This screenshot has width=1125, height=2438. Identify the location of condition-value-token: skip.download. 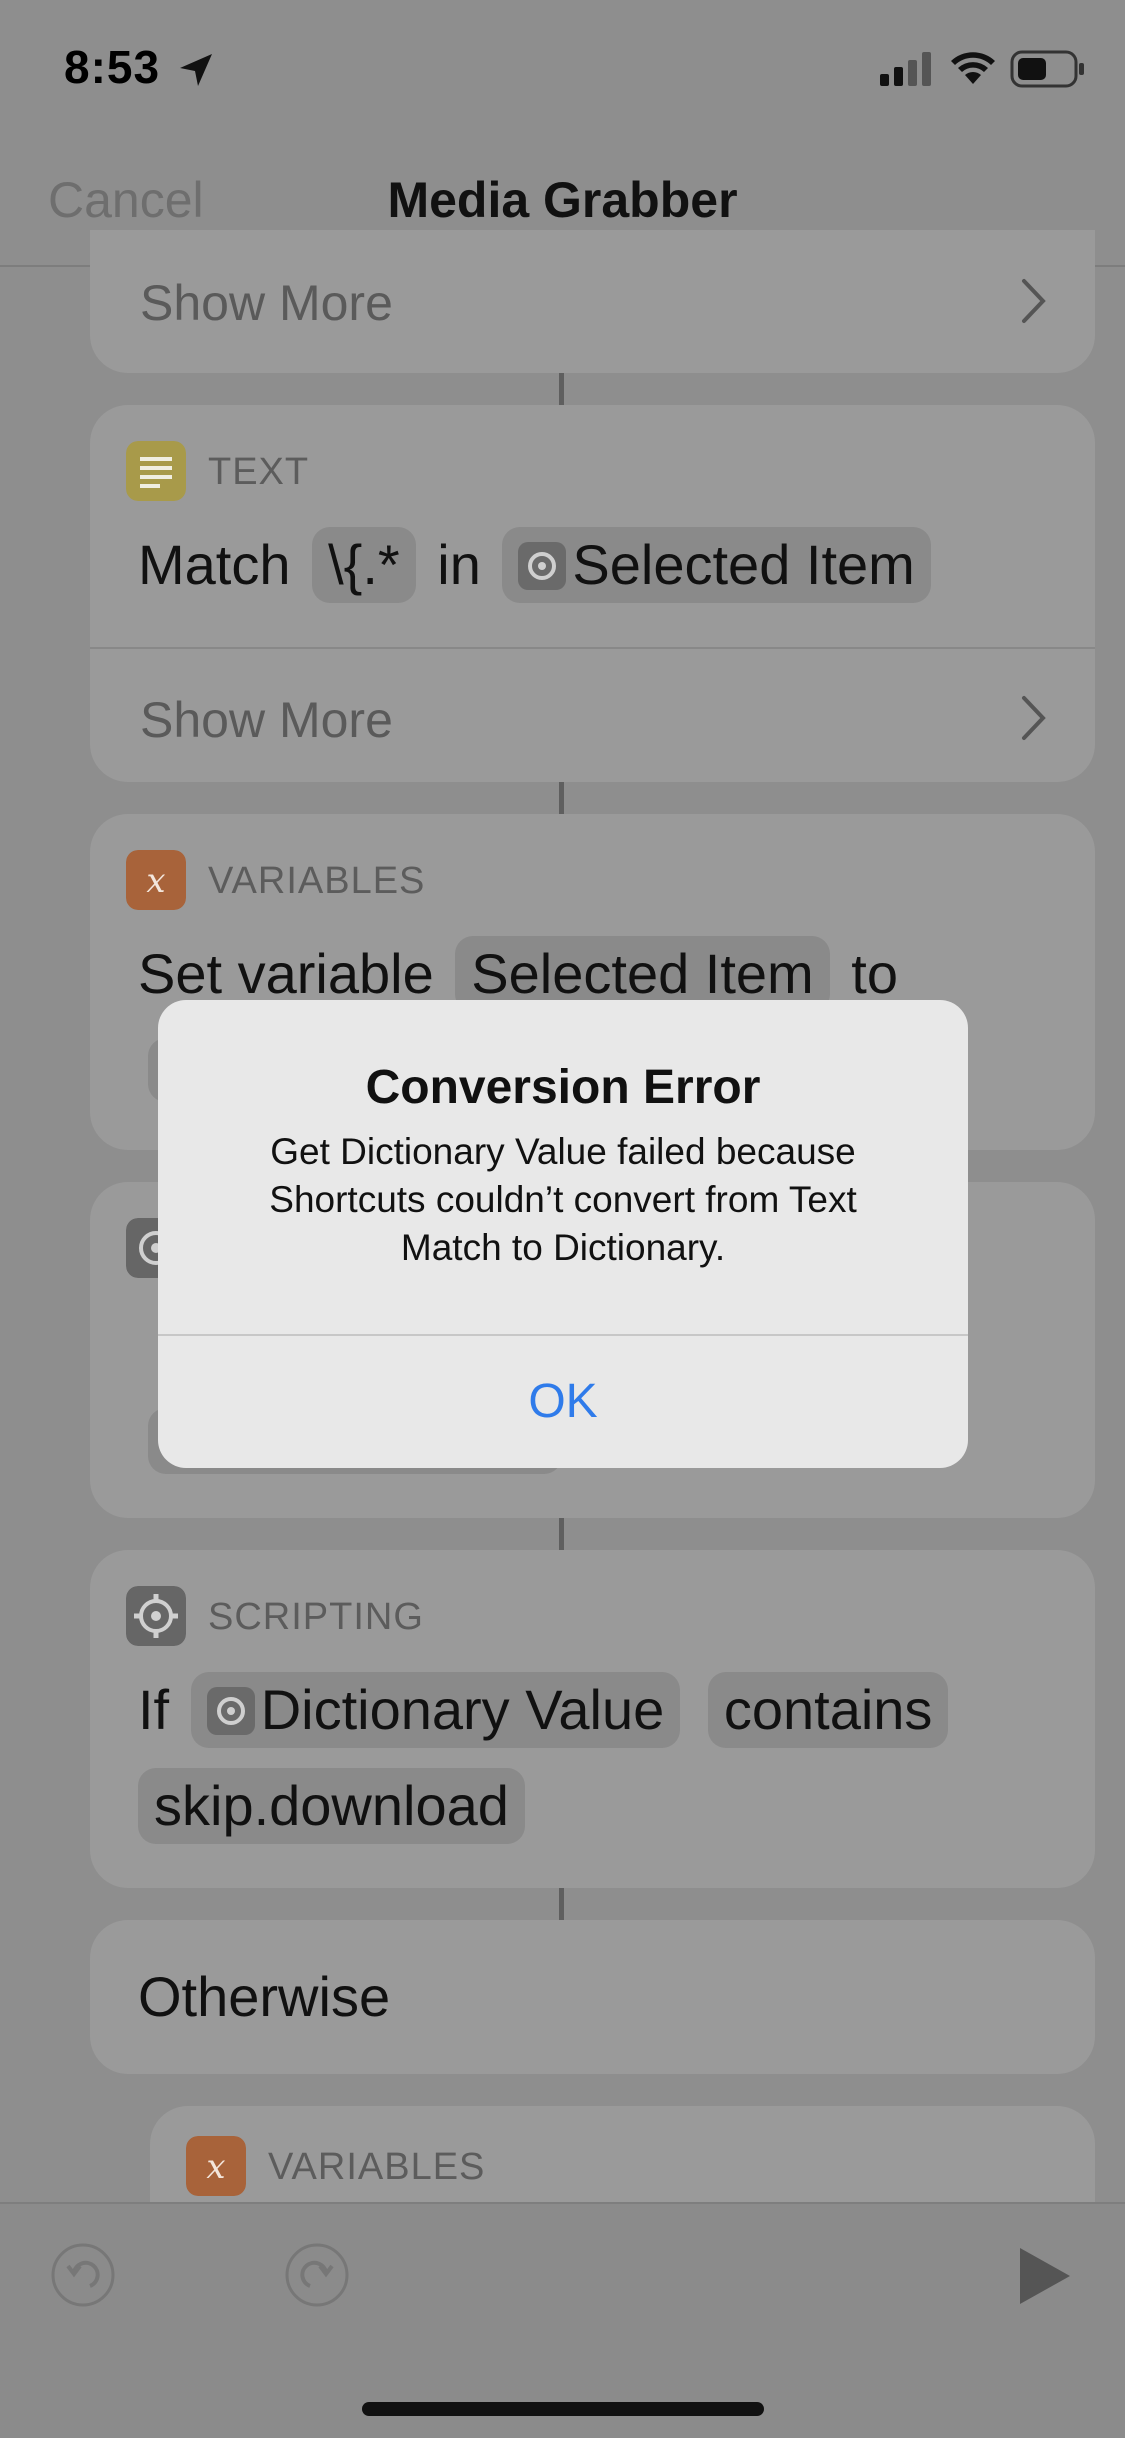
(331, 1806).